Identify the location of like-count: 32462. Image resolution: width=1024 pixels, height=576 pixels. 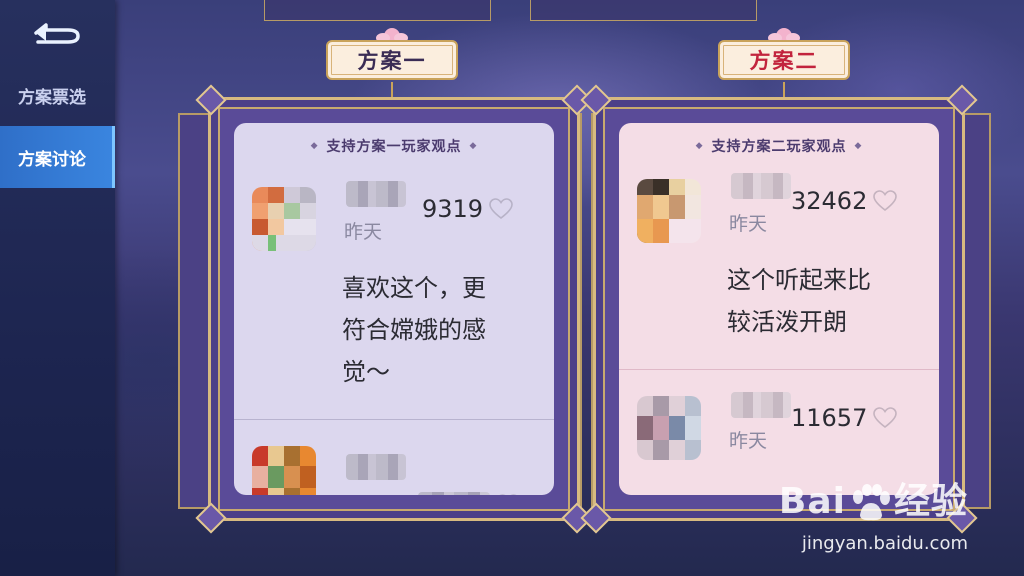
(829, 201).